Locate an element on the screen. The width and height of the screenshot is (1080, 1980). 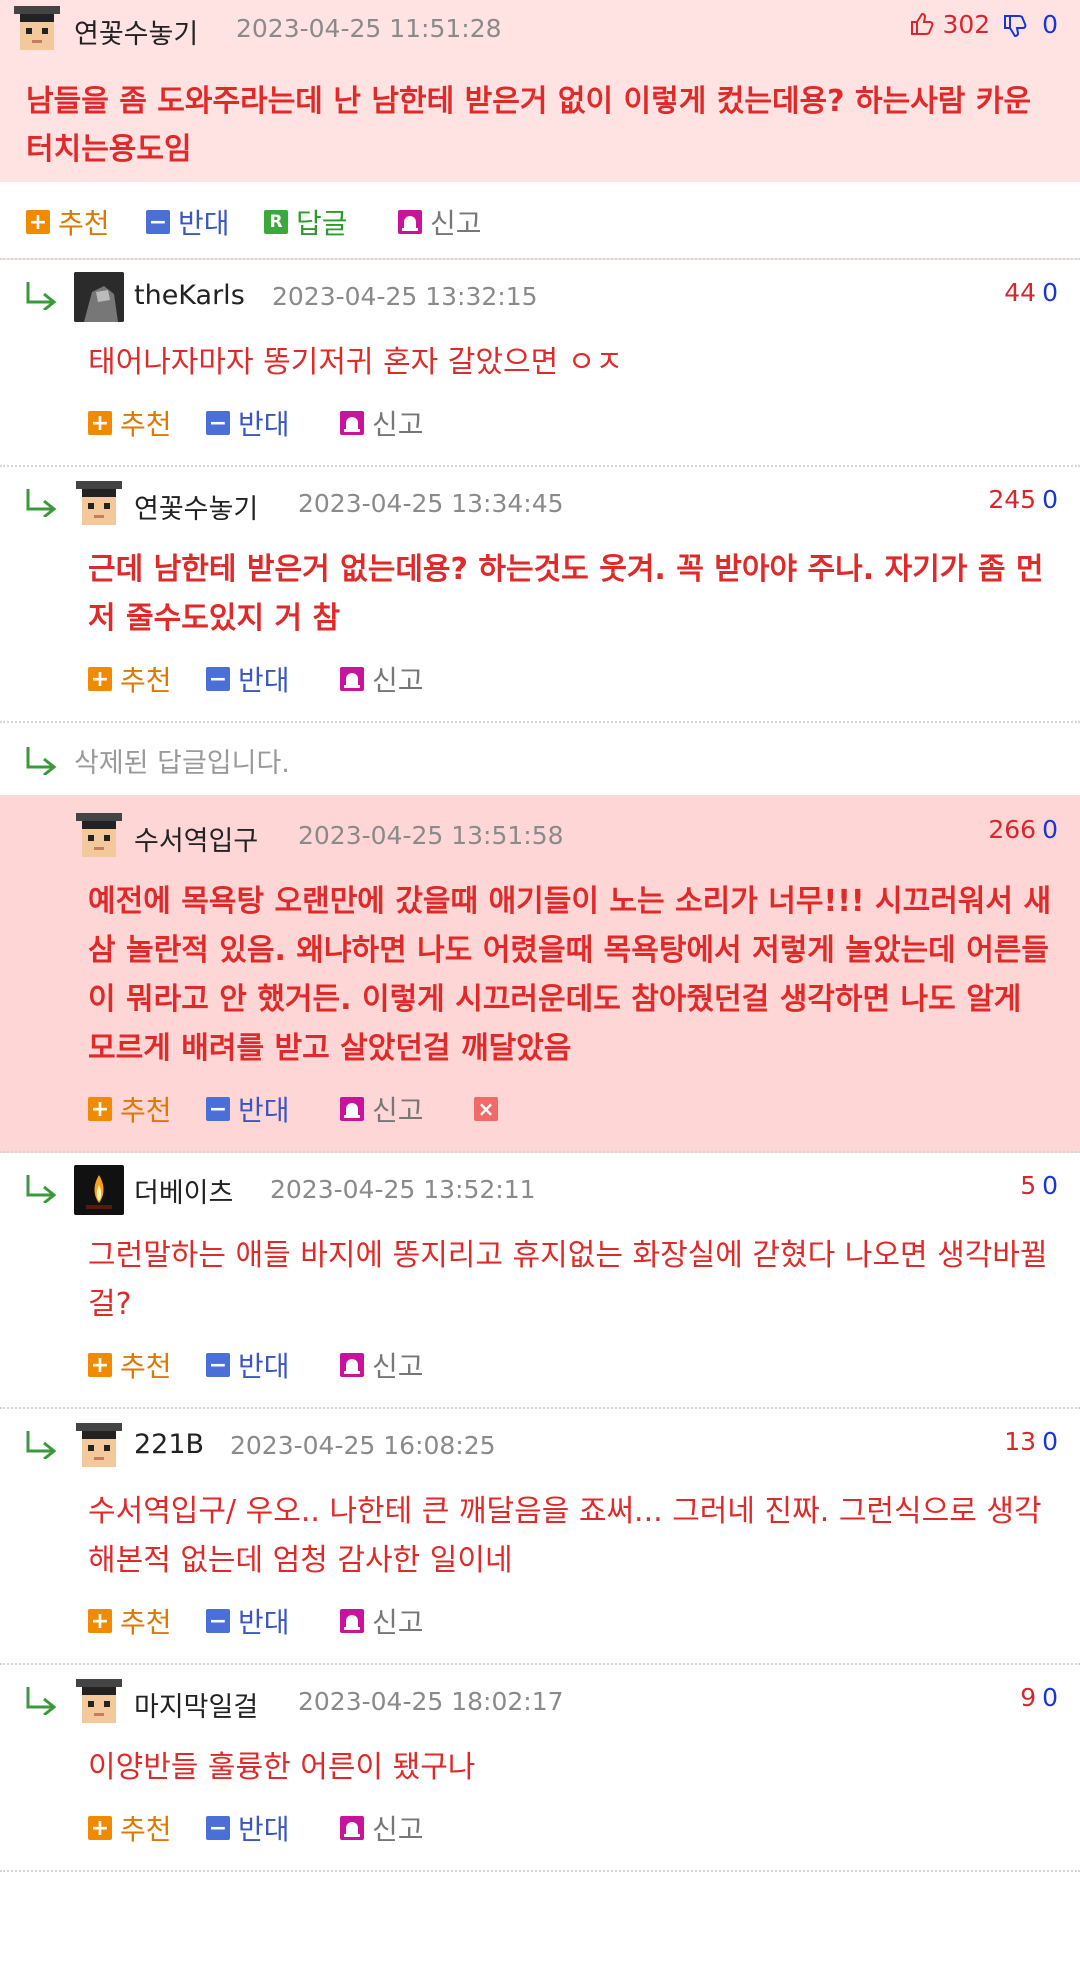
reply-button: R 답글 is located at coordinates (306, 222).